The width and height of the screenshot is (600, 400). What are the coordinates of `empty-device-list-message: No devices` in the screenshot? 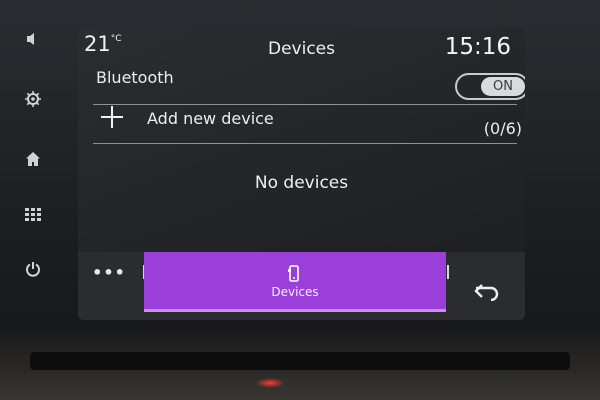 It's located at (301, 183).